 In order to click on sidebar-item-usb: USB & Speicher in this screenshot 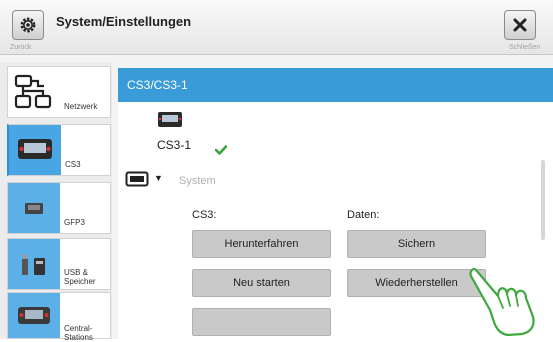, I will do `click(59, 264)`.